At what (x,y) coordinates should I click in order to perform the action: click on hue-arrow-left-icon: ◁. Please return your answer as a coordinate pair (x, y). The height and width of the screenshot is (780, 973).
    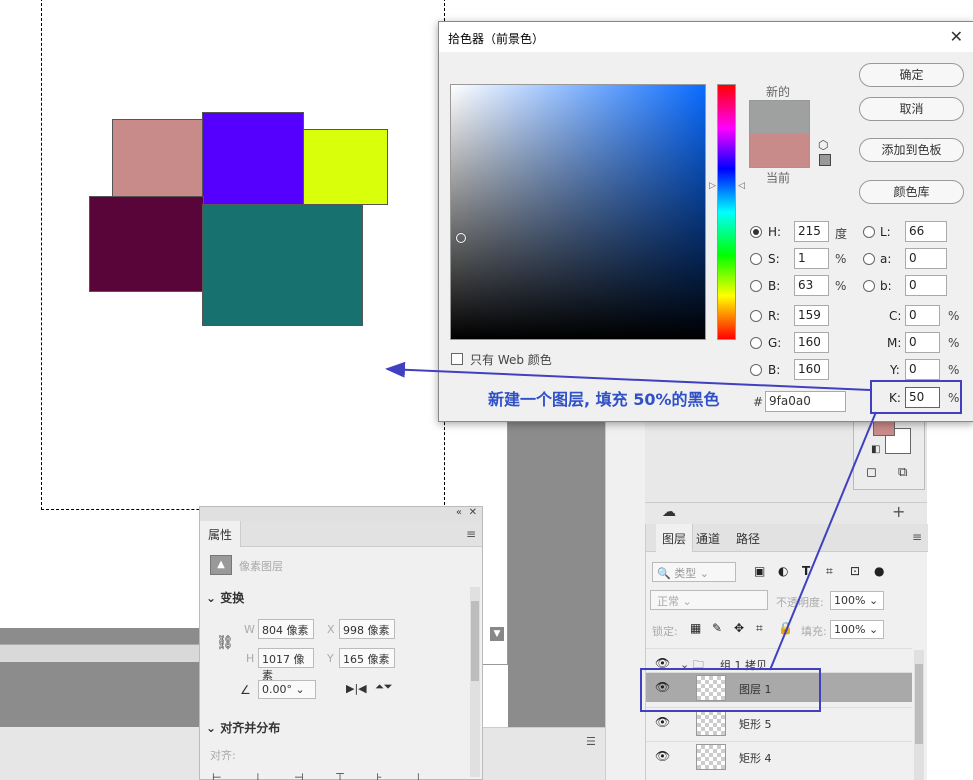
    Looking at the image, I should click on (741, 186).